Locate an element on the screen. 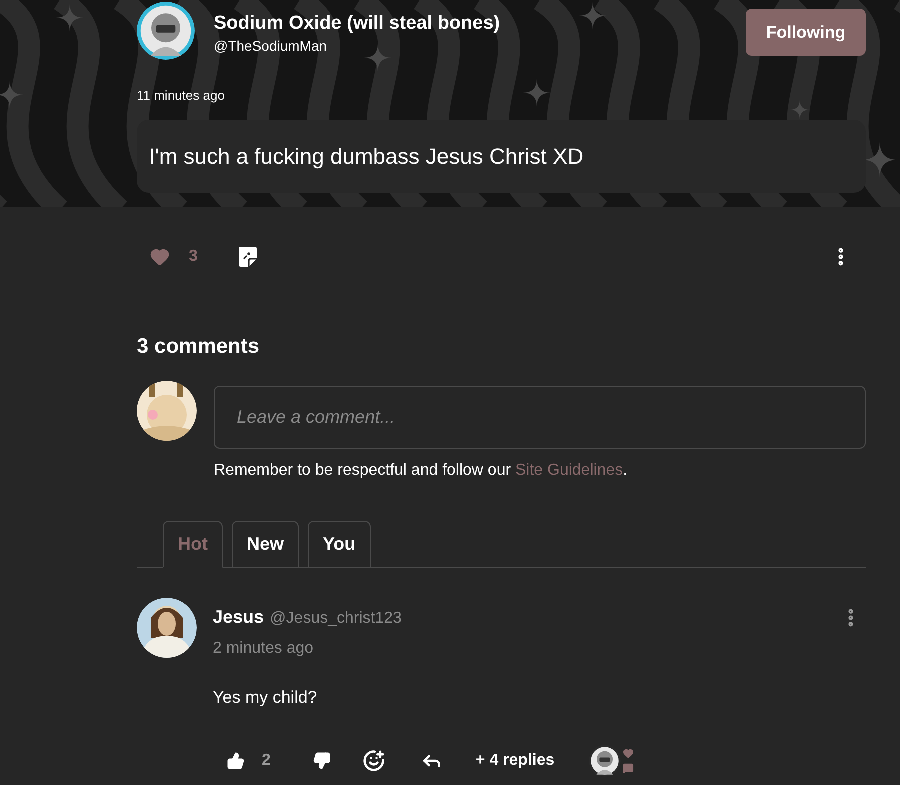 Image resolution: width=900 pixels, height=785 pixels. like-count: 3 is located at coordinates (193, 257).